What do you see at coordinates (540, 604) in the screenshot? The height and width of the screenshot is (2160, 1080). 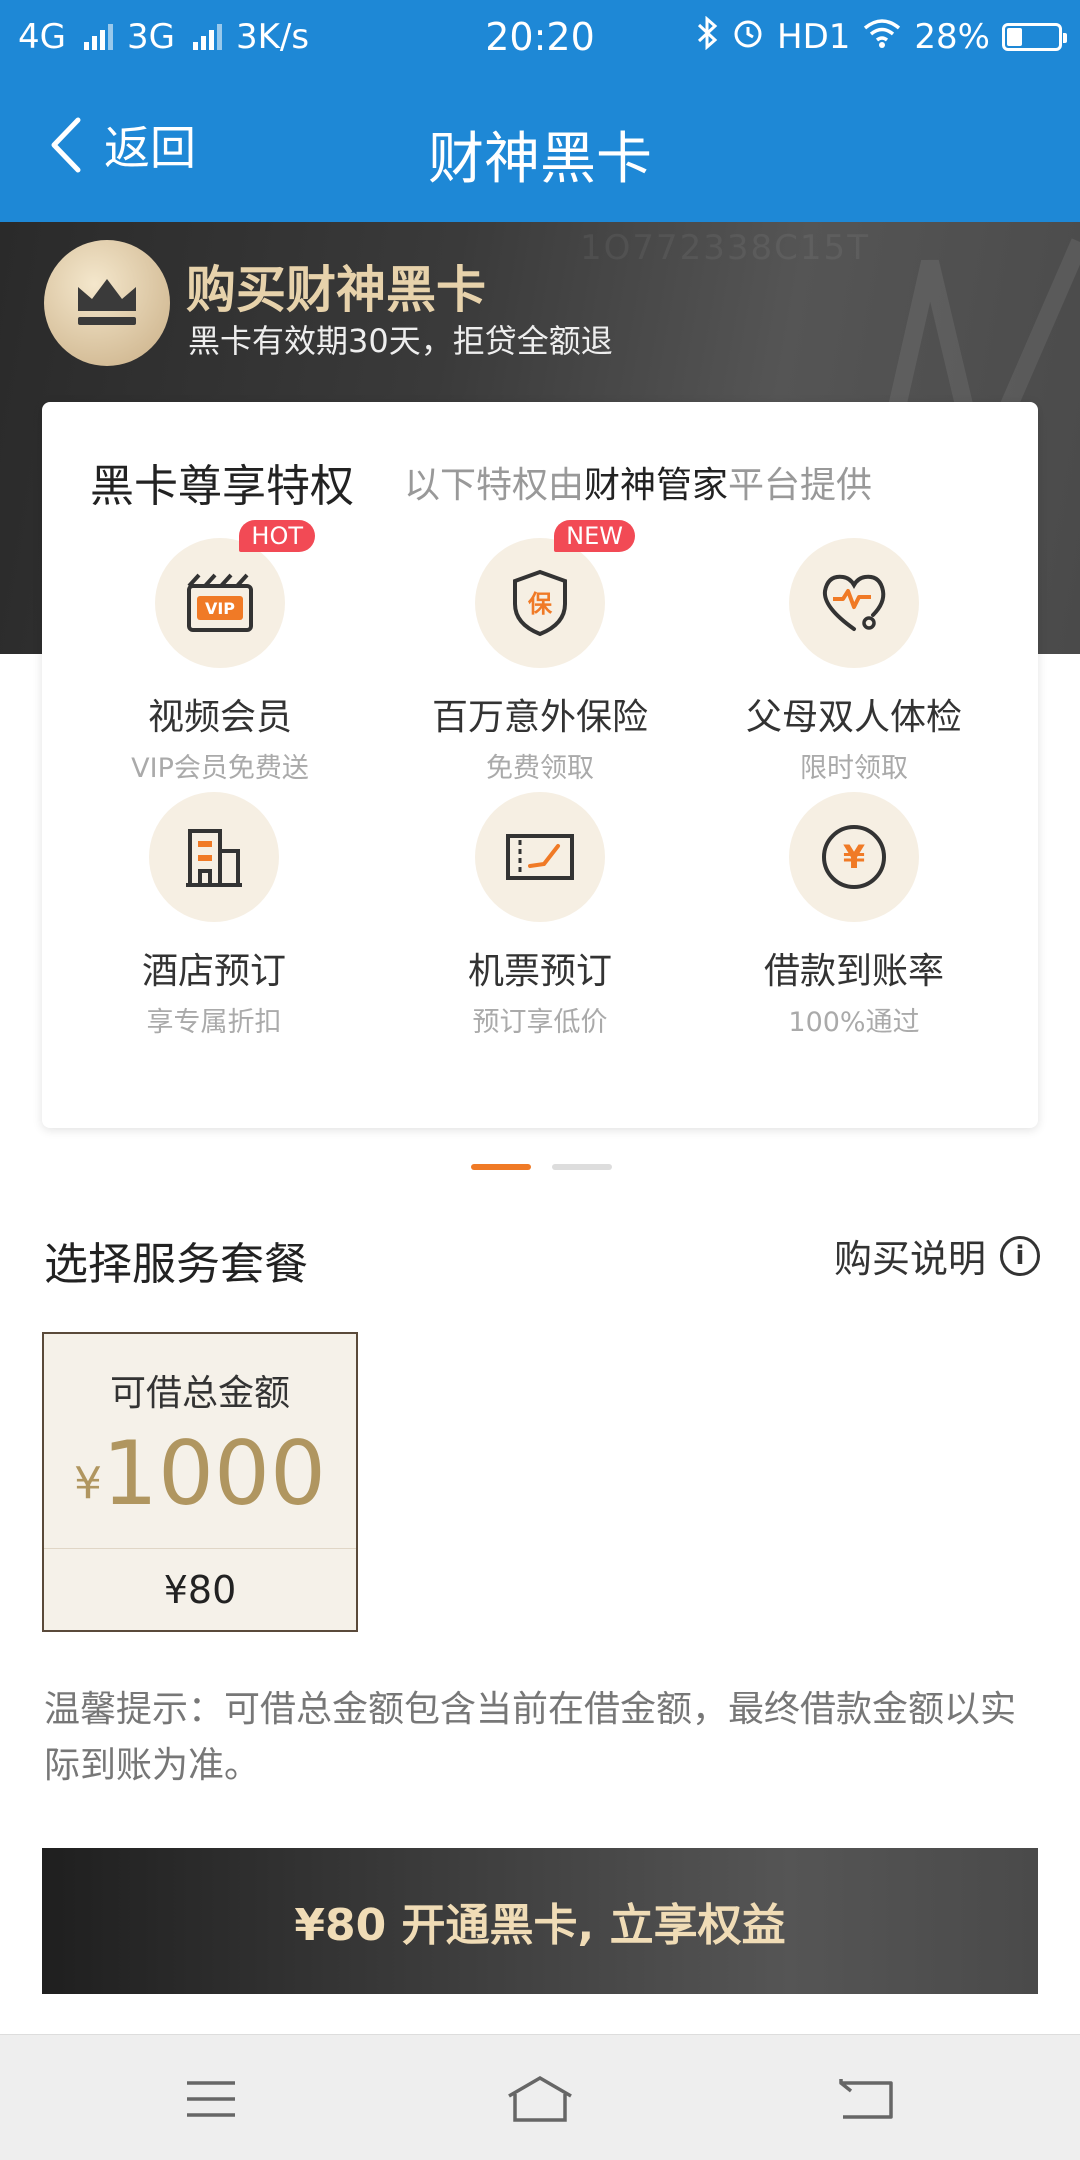 I see `svg-text: 保` at bounding box center [540, 604].